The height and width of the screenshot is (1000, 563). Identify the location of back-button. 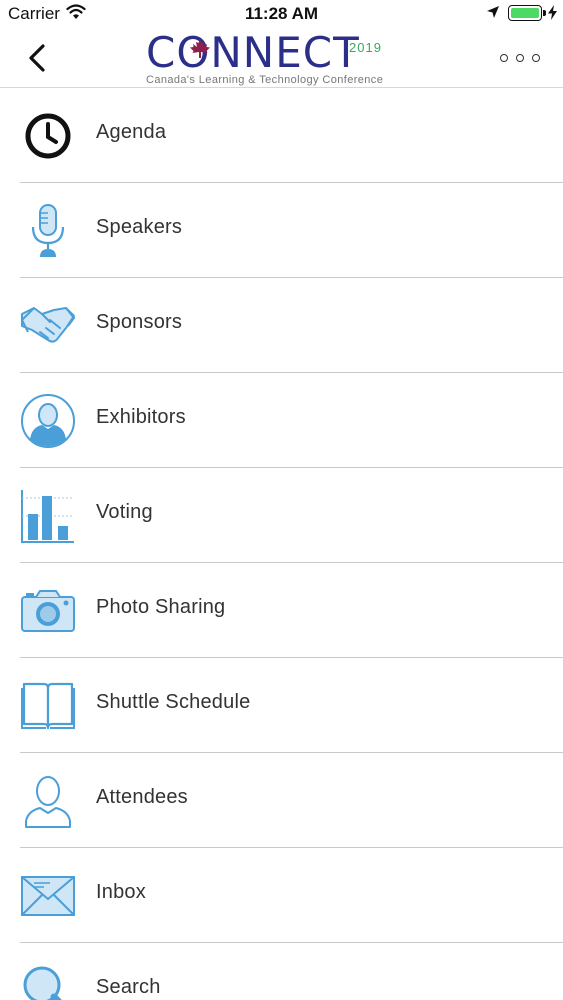
(37, 58).